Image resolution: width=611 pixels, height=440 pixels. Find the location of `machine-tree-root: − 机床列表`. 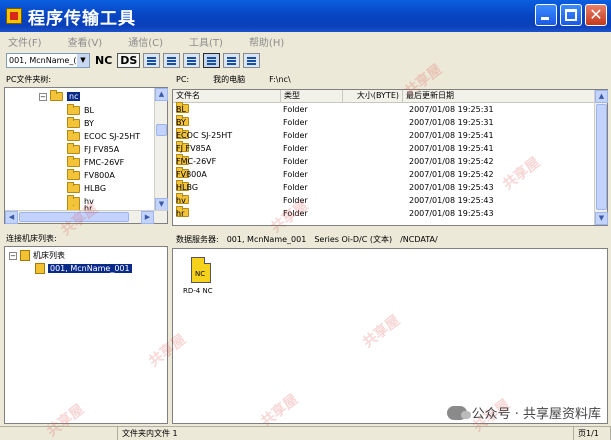

machine-tree-root: − 机床列表 is located at coordinates (37, 255).